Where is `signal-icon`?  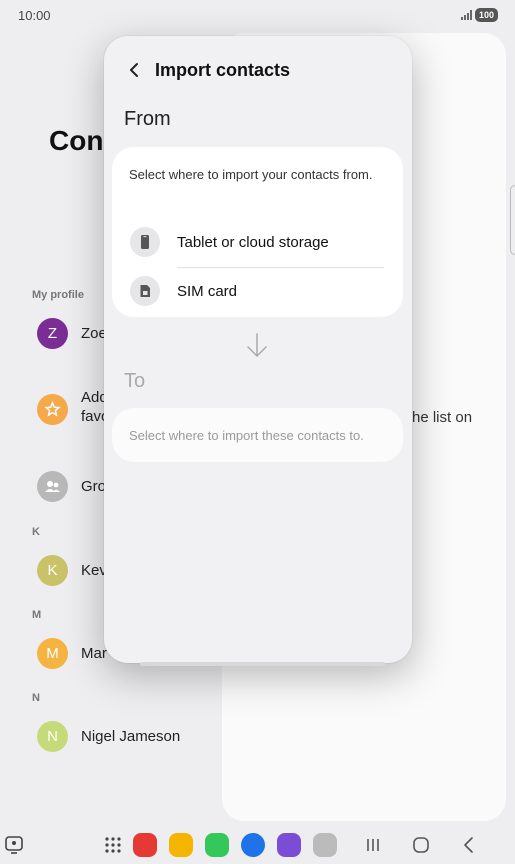 signal-icon is located at coordinates (466, 15).